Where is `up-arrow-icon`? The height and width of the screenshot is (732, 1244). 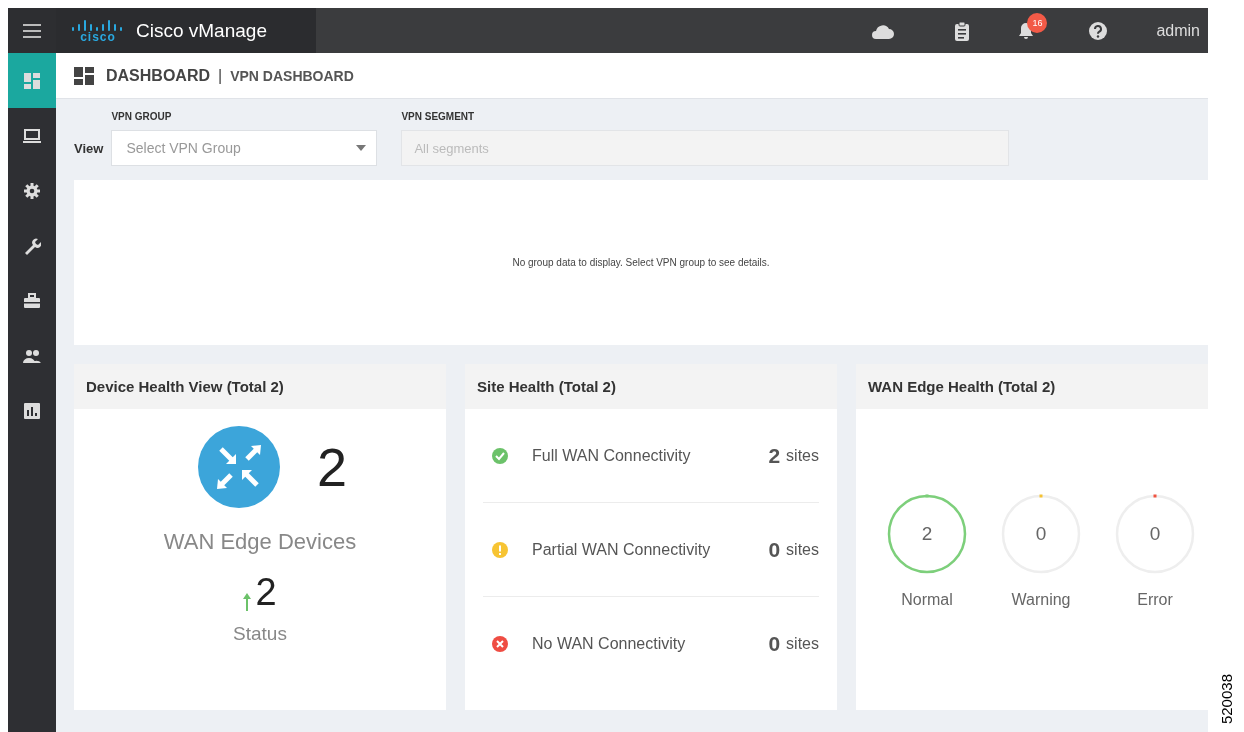
up-arrow-icon is located at coordinates (247, 602).